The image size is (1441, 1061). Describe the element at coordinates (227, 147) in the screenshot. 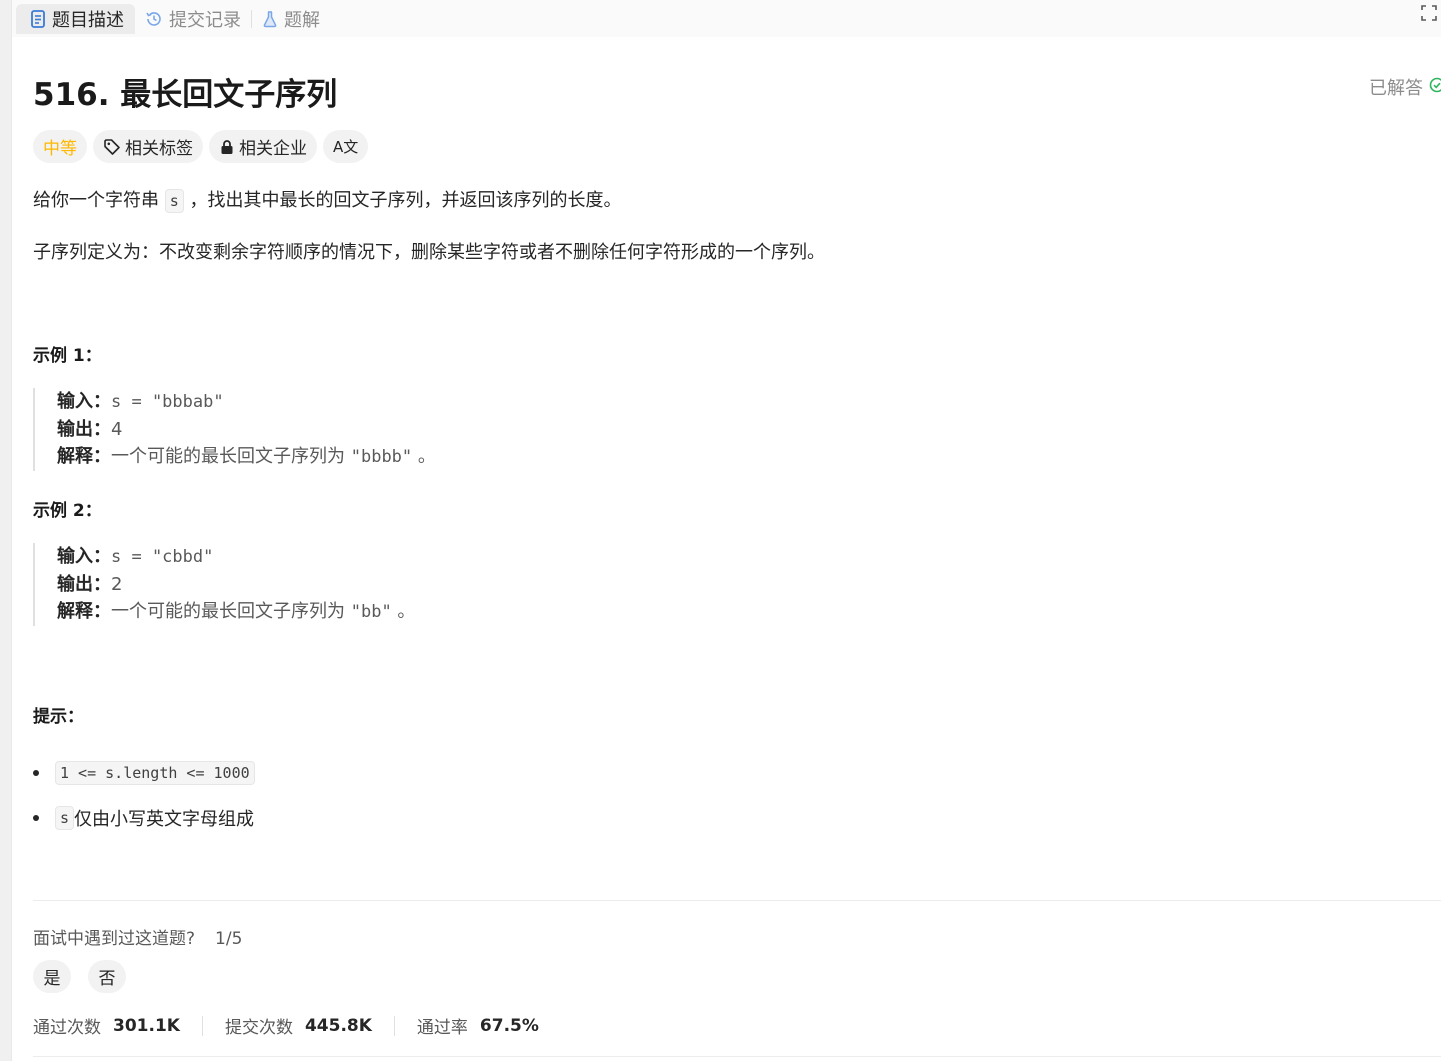

I see `lock-icon` at that location.